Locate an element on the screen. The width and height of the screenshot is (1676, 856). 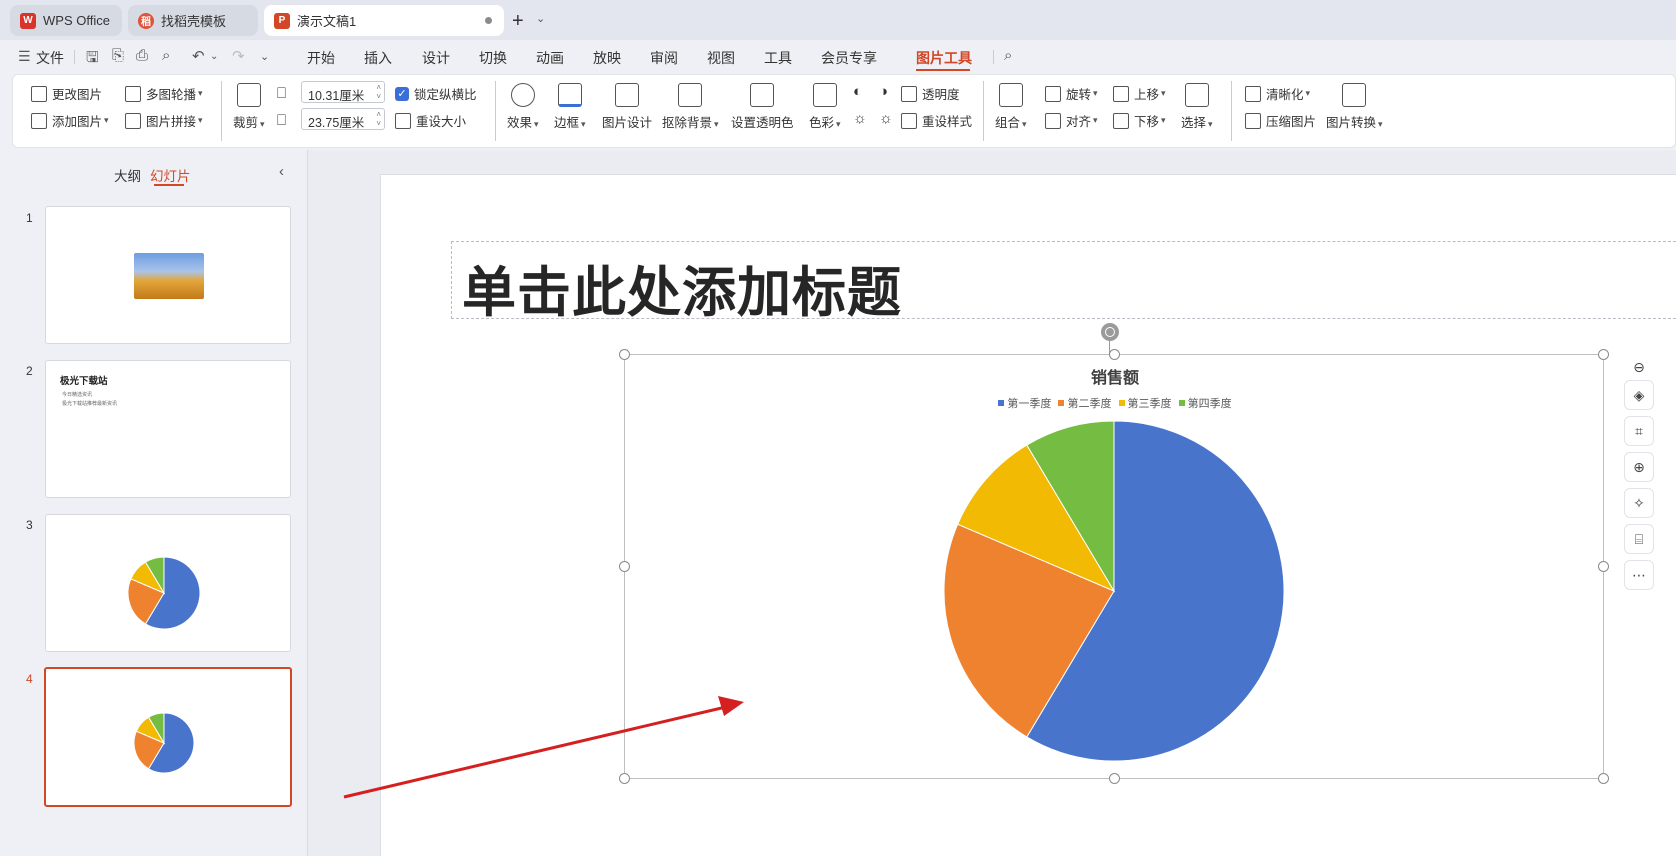
transparency-button: 透明度 is located at coordinates (930, 93).